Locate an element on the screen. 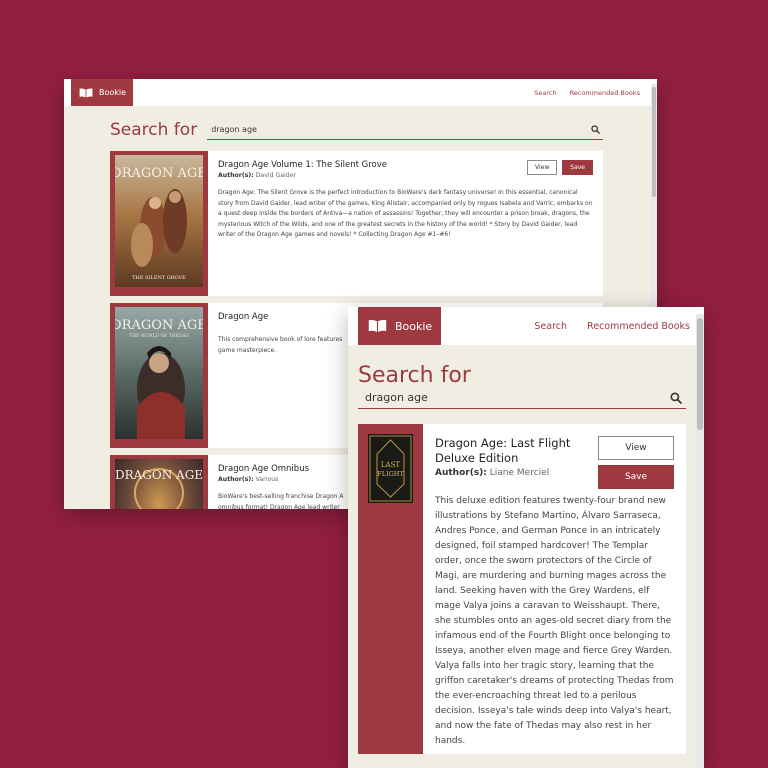  book-cover-image: LAST FLIGHT is located at coordinates (390, 468).